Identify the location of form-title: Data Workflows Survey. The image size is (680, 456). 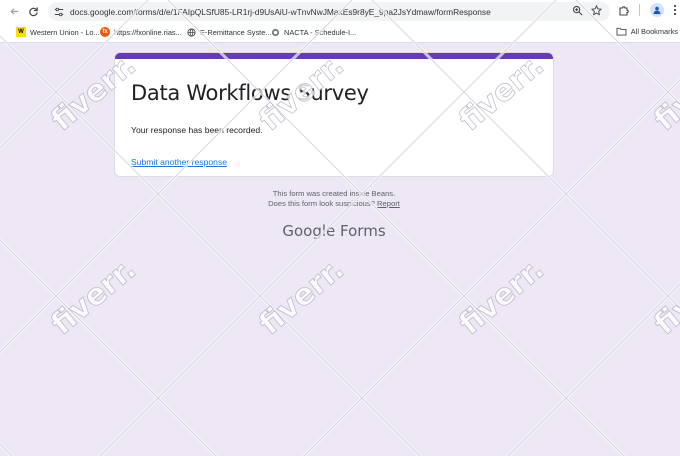
(250, 93).